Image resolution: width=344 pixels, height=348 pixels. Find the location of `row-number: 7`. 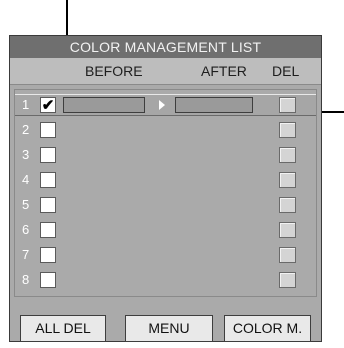

row-number: 7 is located at coordinates (26, 254).